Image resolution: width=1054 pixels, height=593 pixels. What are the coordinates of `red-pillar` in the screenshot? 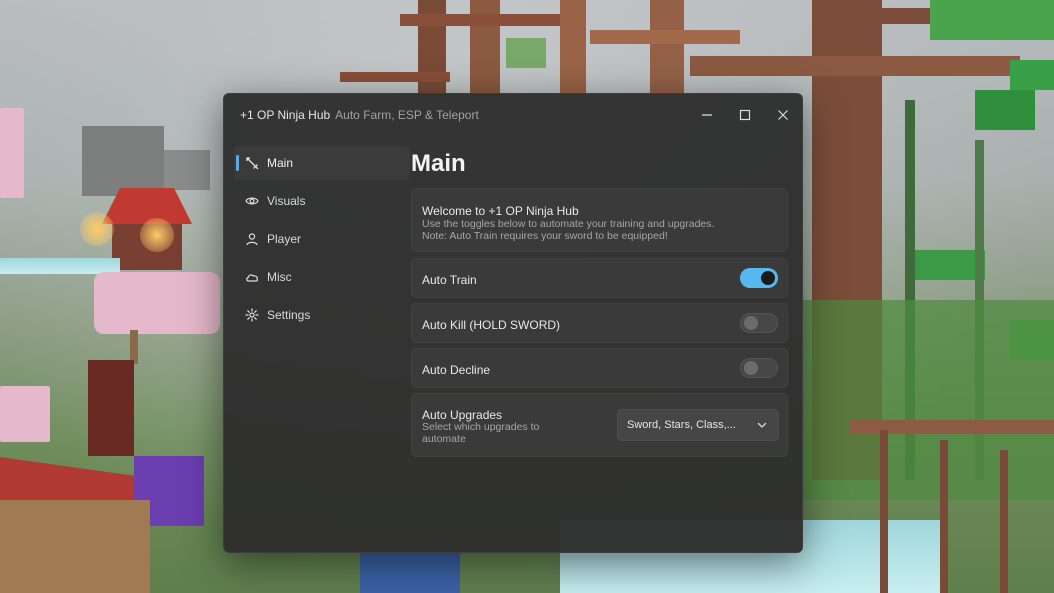 It's located at (111, 408).